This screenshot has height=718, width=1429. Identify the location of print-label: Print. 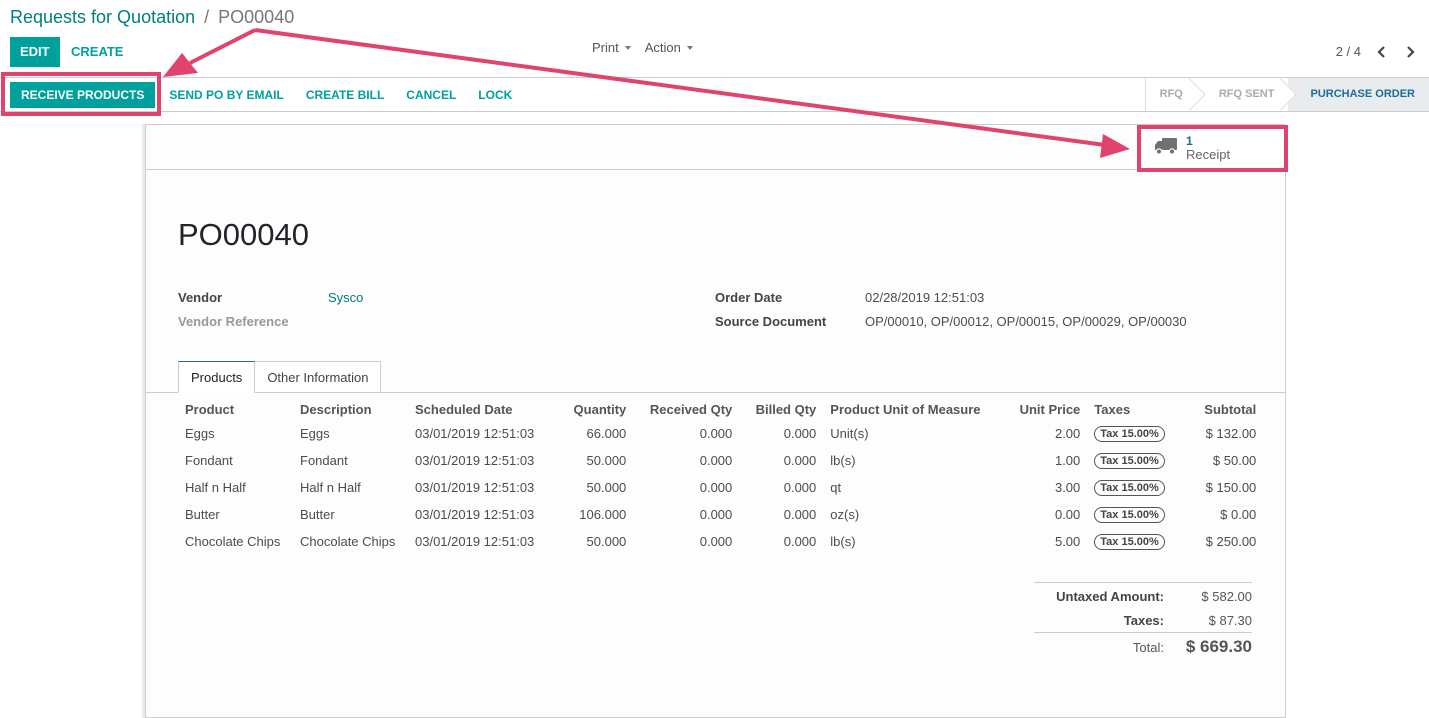
(605, 47).